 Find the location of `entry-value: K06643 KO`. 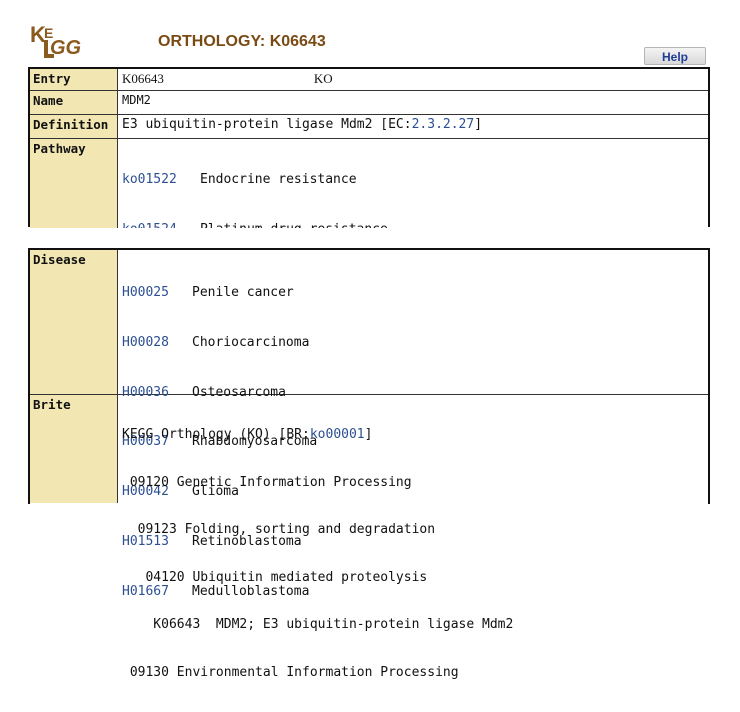

entry-value: K06643 KO is located at coordinates (413, 79).